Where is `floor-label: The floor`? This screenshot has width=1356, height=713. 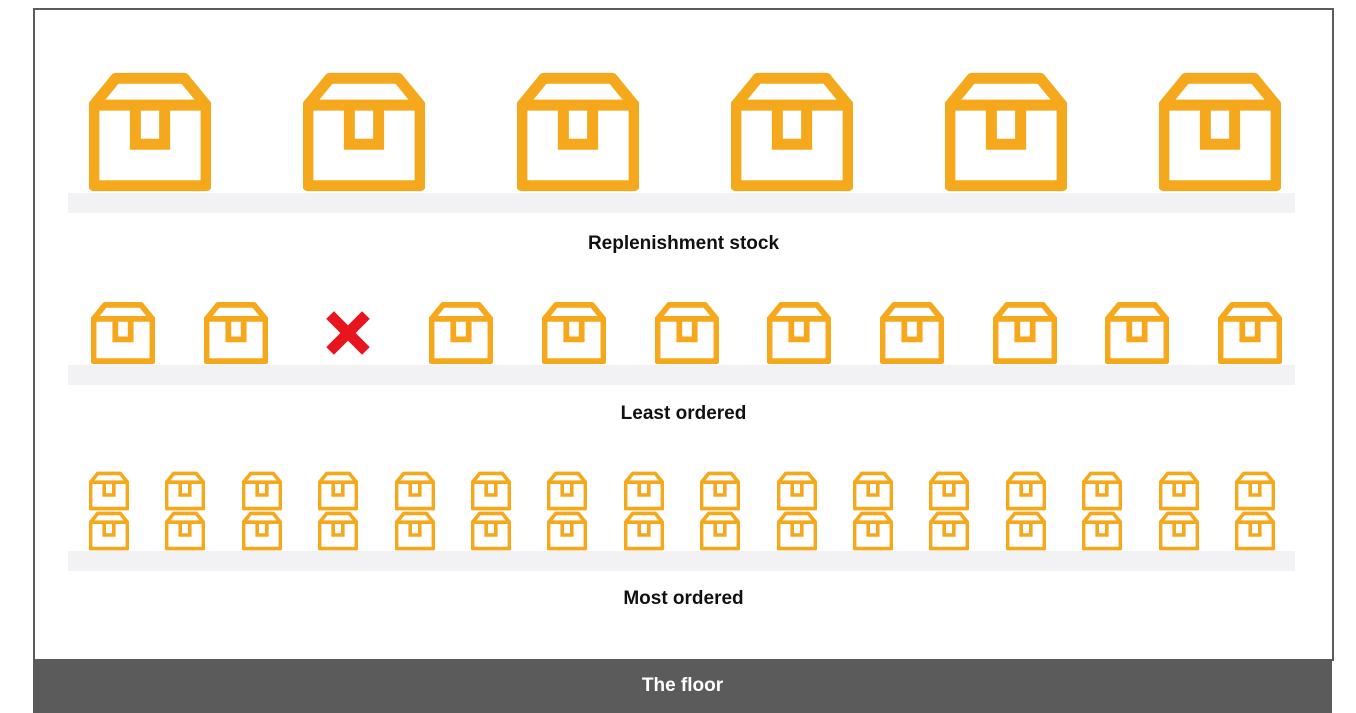 floor-label: The floor is located at coordinates (682, 685).